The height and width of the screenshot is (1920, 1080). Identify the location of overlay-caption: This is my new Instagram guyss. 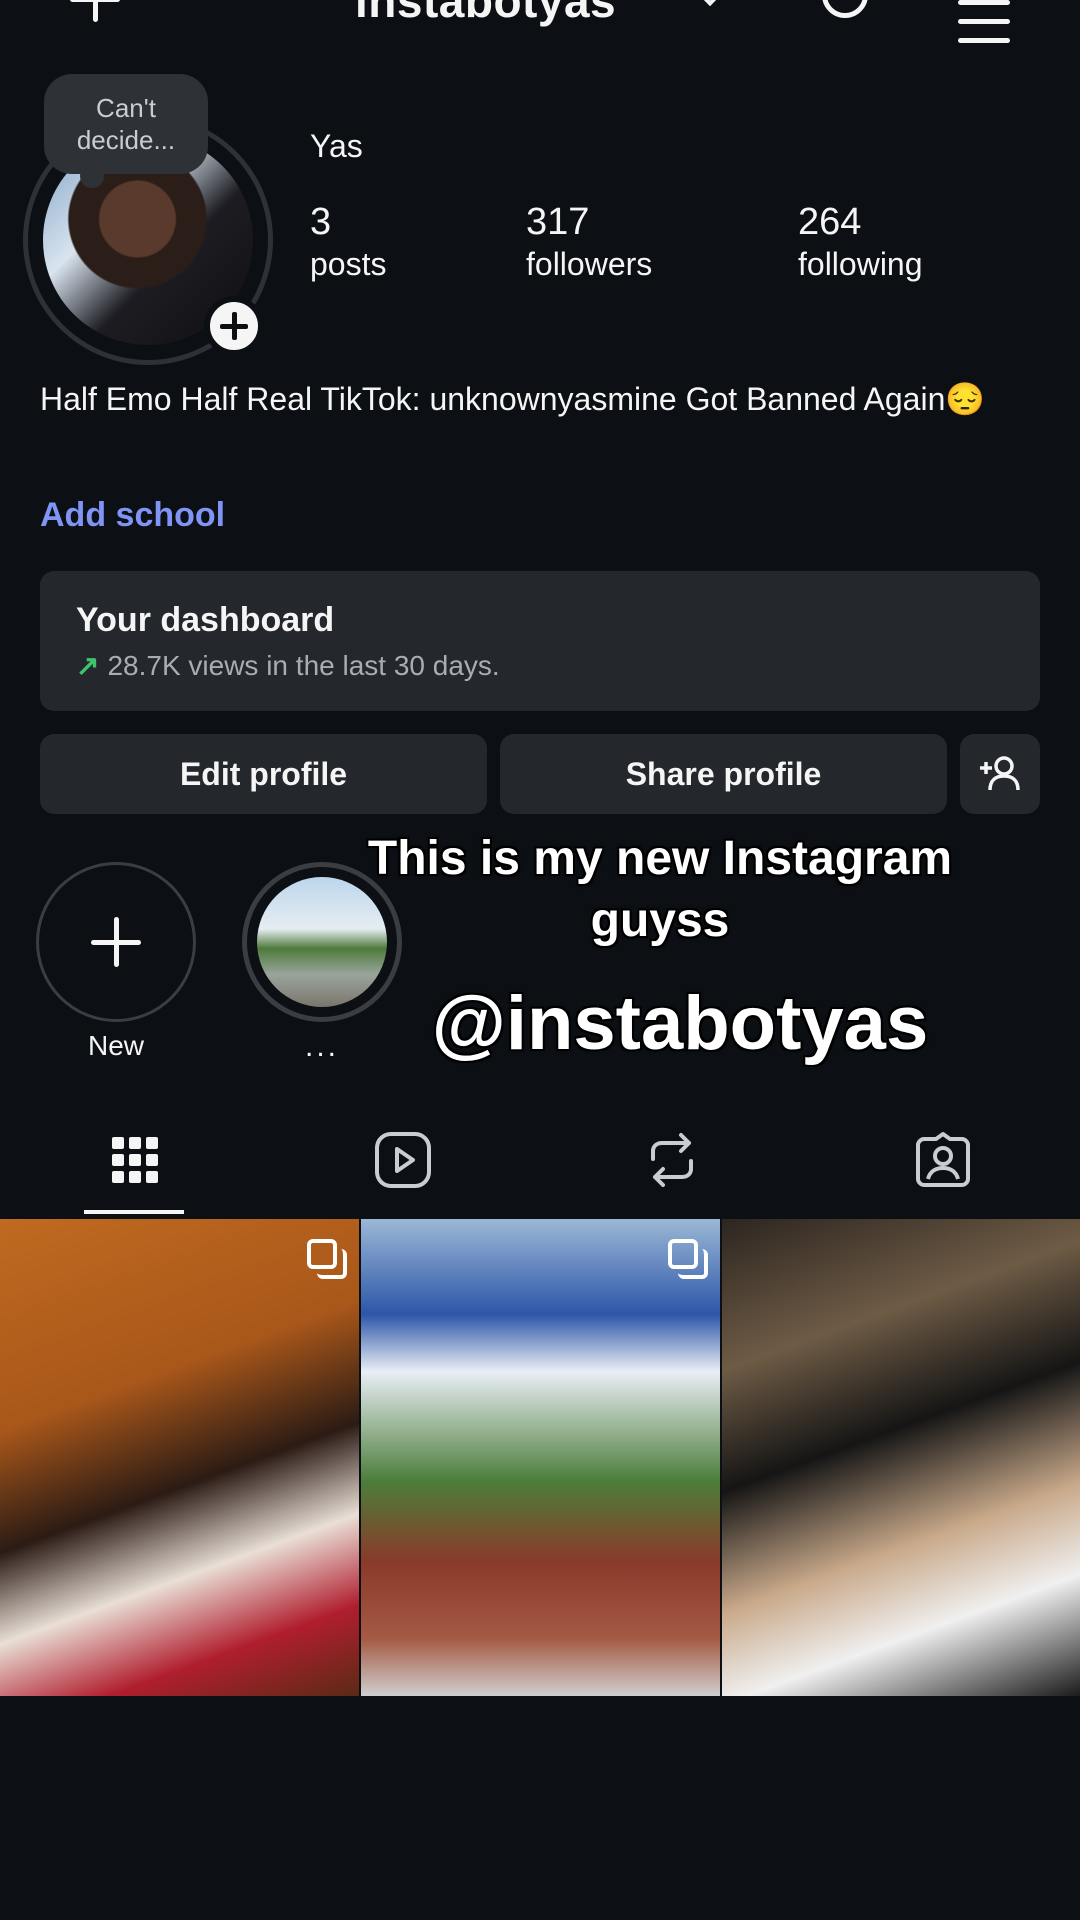
(660, 889).